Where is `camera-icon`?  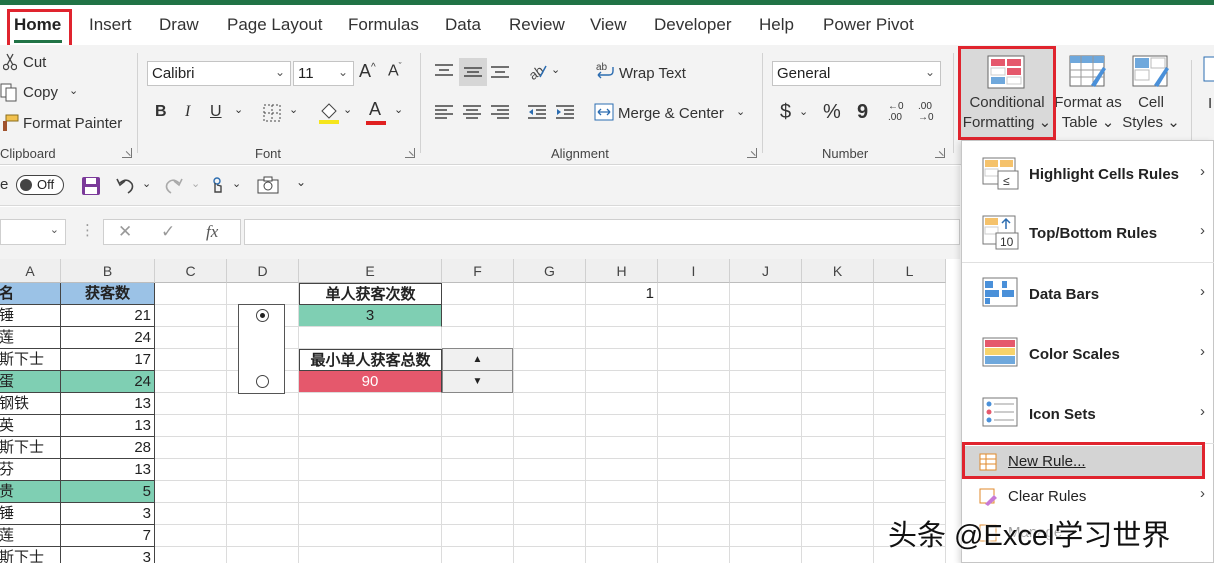 camera-icon is located at coordinates (268, 185).